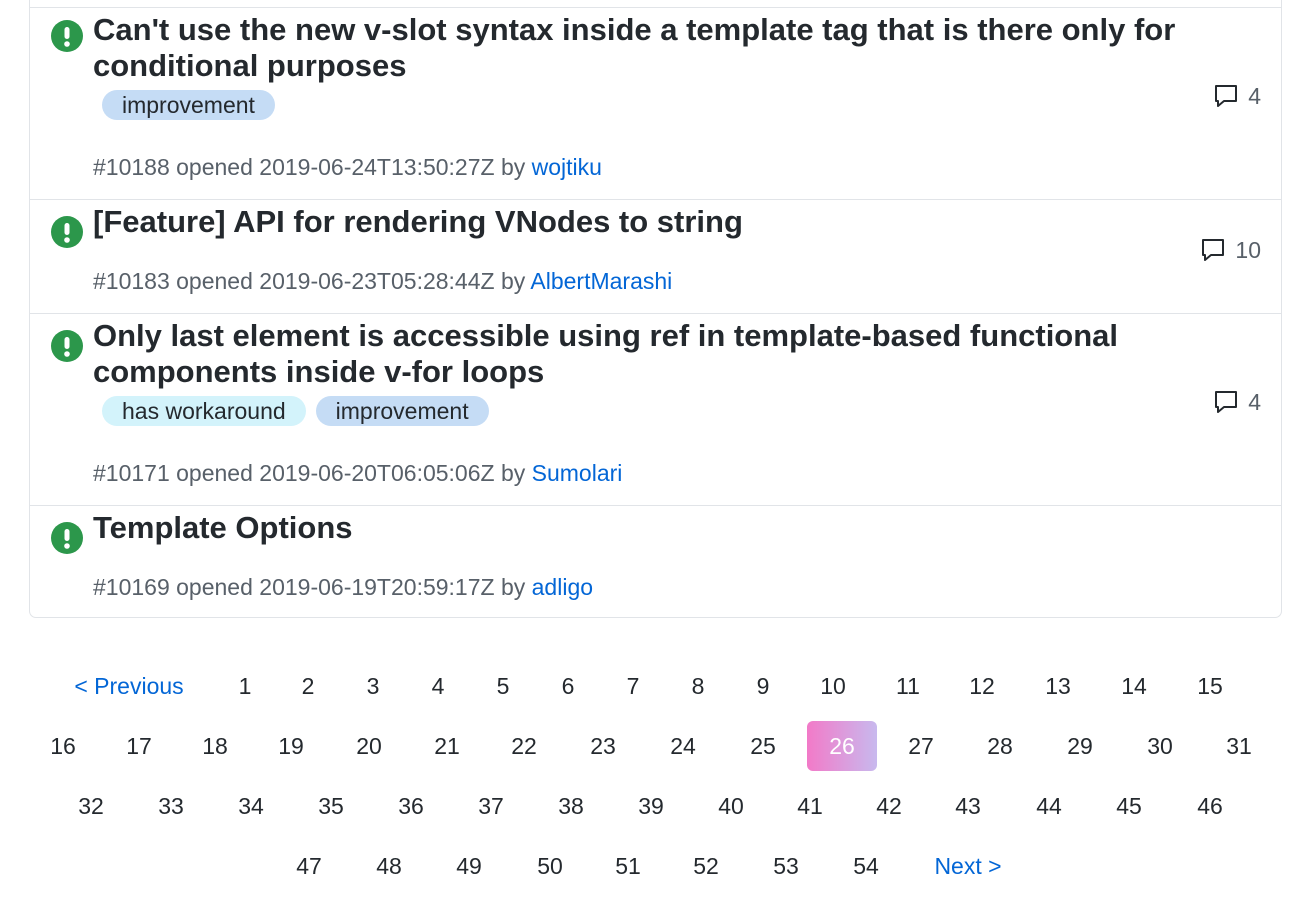  What do you see at coordinates (921, 746) in the screenshot?
I see `page-link: 27` at bounding box center [921, 746].